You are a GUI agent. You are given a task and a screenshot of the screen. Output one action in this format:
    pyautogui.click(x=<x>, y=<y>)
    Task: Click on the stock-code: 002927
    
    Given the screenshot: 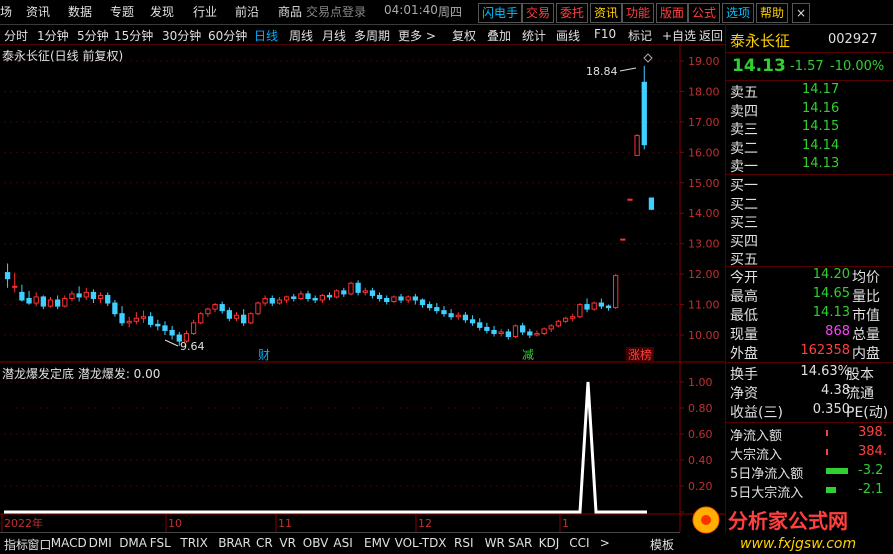 What is the action you would take?
    pyautogui.click(x=853, y=39)
    